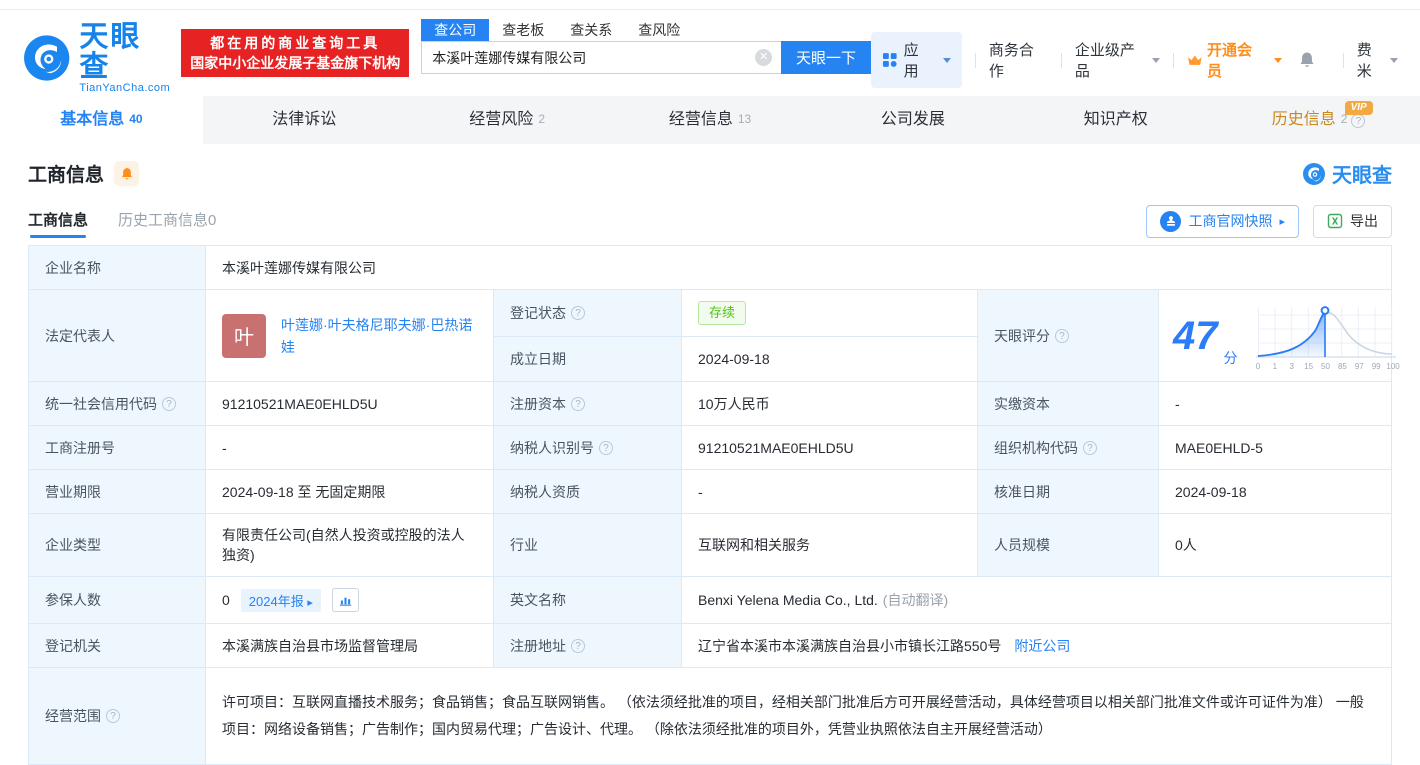  I want to click on field-value: 2024-09-18, so click(1211, 491).